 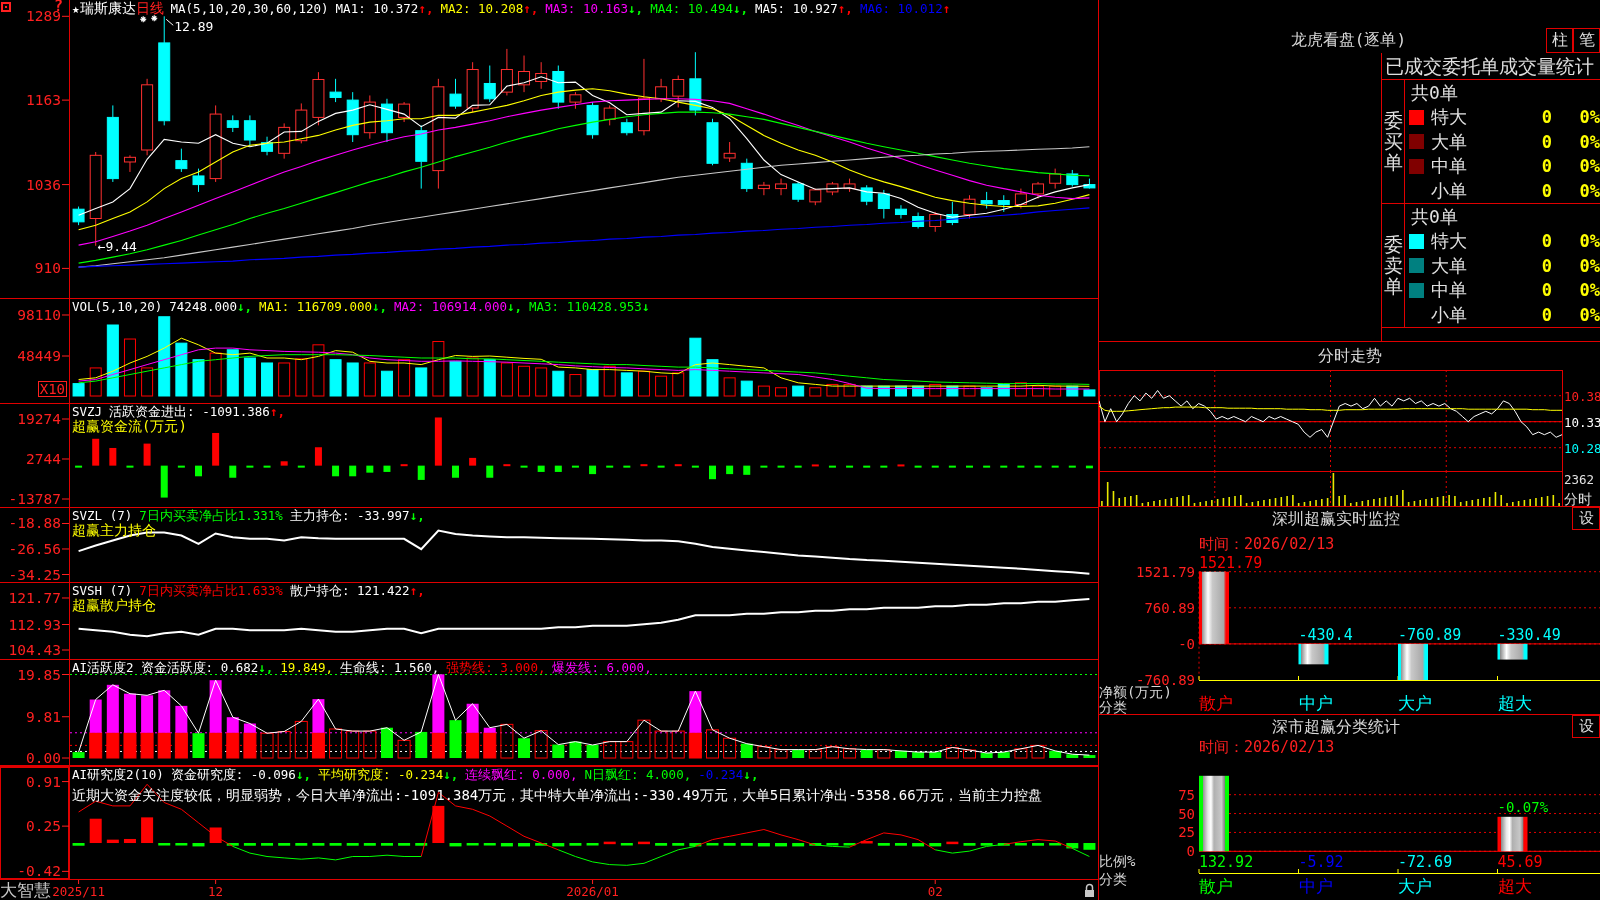 What do you see at coordinates (1186, 832) in the screenshot?
I see `axis-tick-label: 25` at bounding box center [1186, 832].